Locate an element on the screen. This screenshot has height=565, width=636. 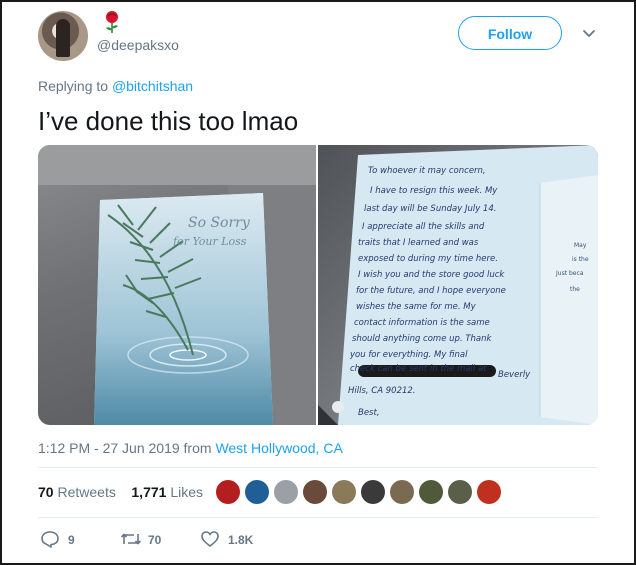
letter-line: for the future, and I hope everyone is located at coordinates (431, 291).